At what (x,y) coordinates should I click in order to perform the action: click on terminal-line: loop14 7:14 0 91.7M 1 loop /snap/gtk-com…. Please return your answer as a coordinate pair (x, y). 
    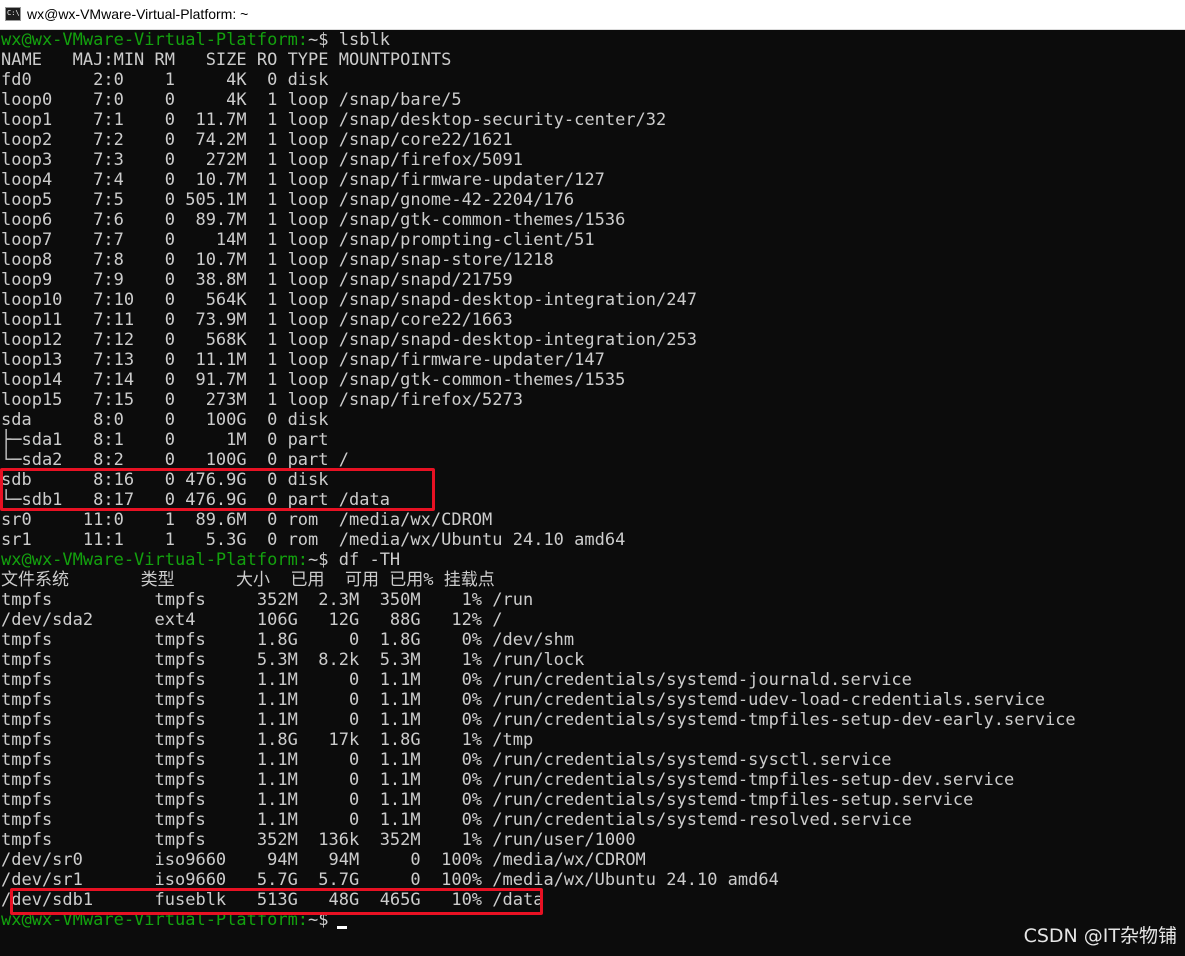
    Looking at the image, I should click on (313, 380).